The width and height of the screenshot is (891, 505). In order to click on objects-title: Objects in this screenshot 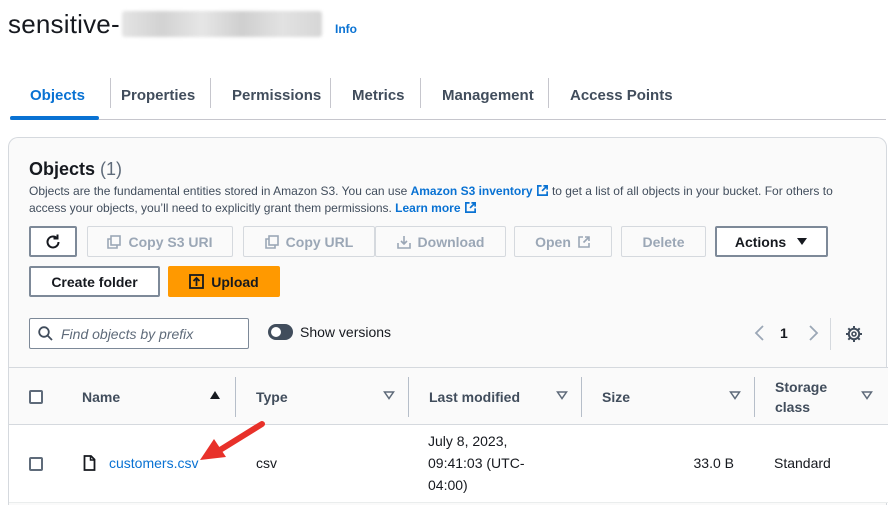, I will do `click(62, 169)`.